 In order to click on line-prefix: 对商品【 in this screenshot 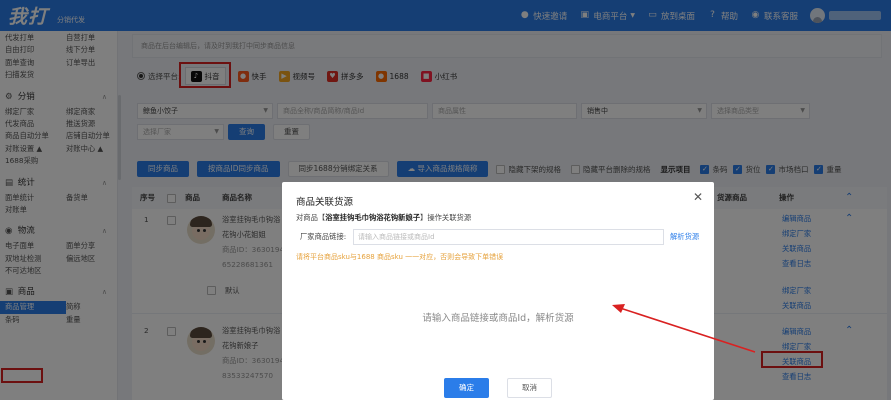, I will do `click(311, 217)`.